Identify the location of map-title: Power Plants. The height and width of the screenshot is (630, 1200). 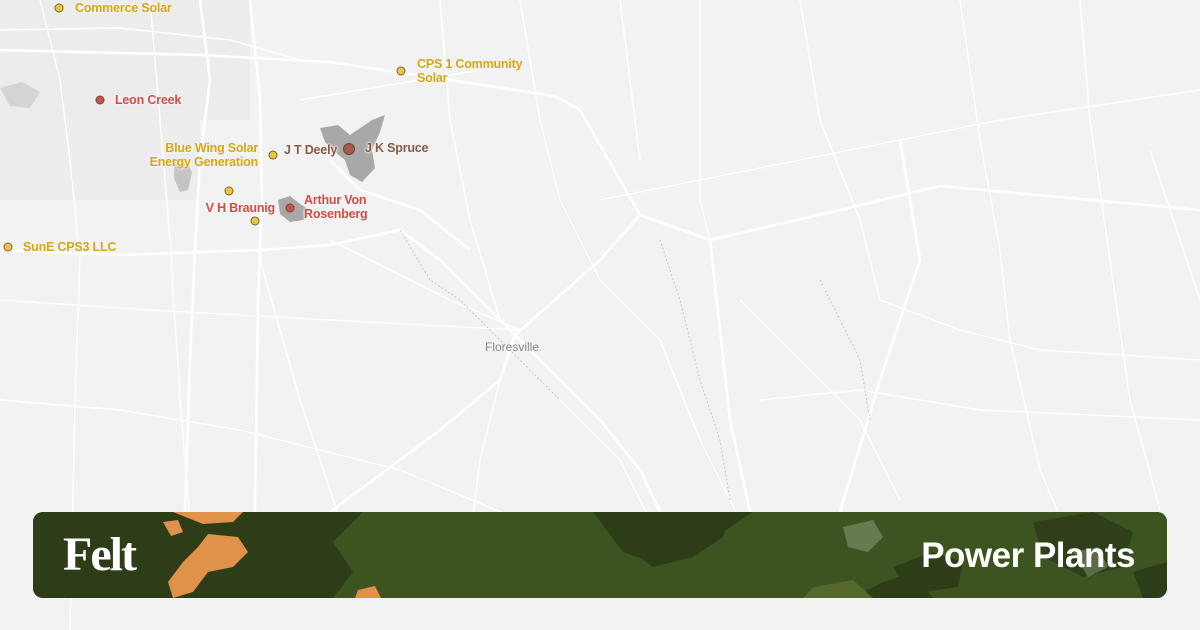
(1028, 555).